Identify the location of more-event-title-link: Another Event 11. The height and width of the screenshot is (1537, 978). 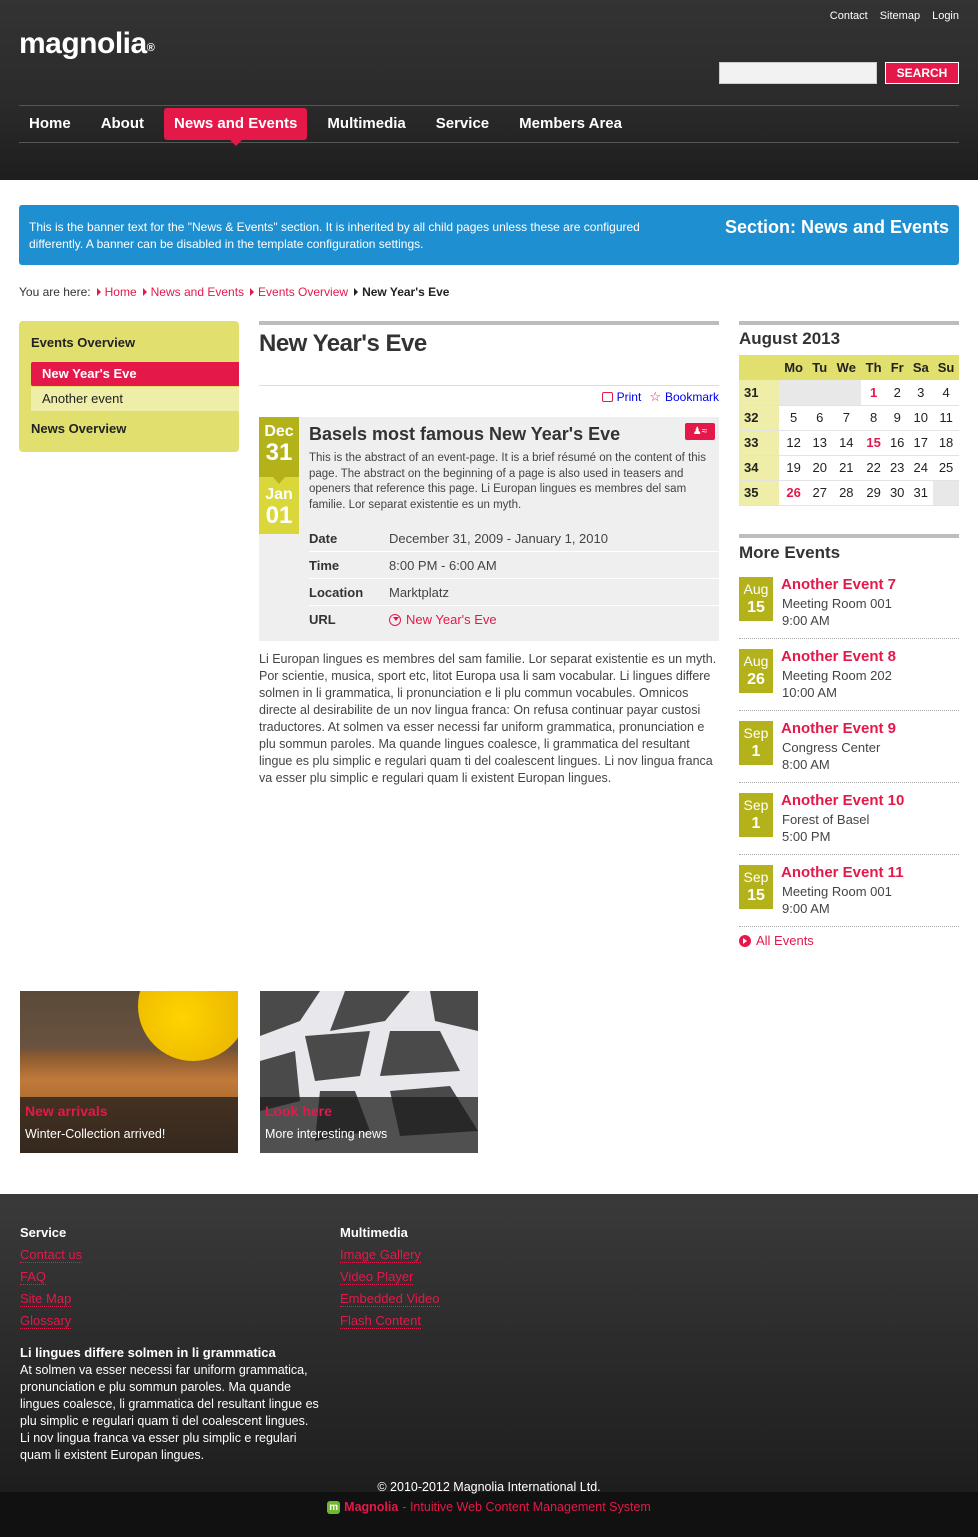
(842, 872).